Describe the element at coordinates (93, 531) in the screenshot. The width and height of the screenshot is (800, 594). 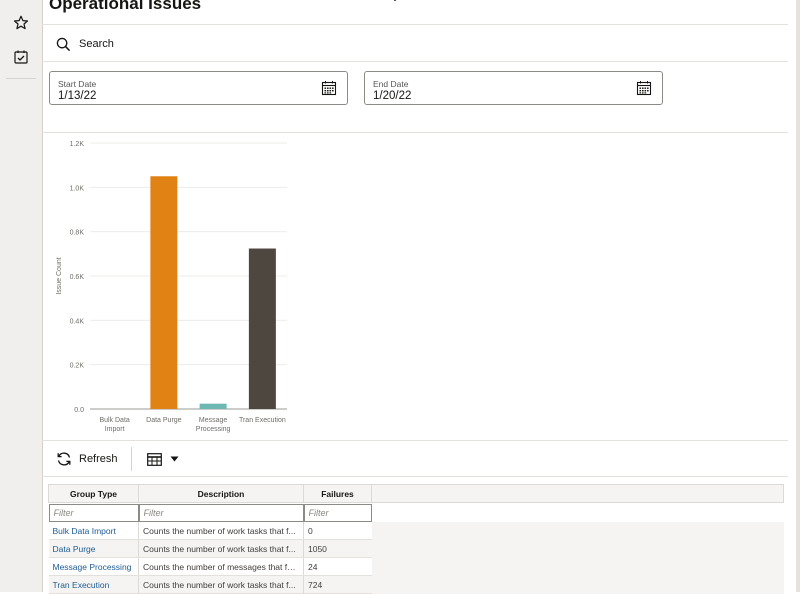
I see `group-type-link: Bulk Data Import` at that location.